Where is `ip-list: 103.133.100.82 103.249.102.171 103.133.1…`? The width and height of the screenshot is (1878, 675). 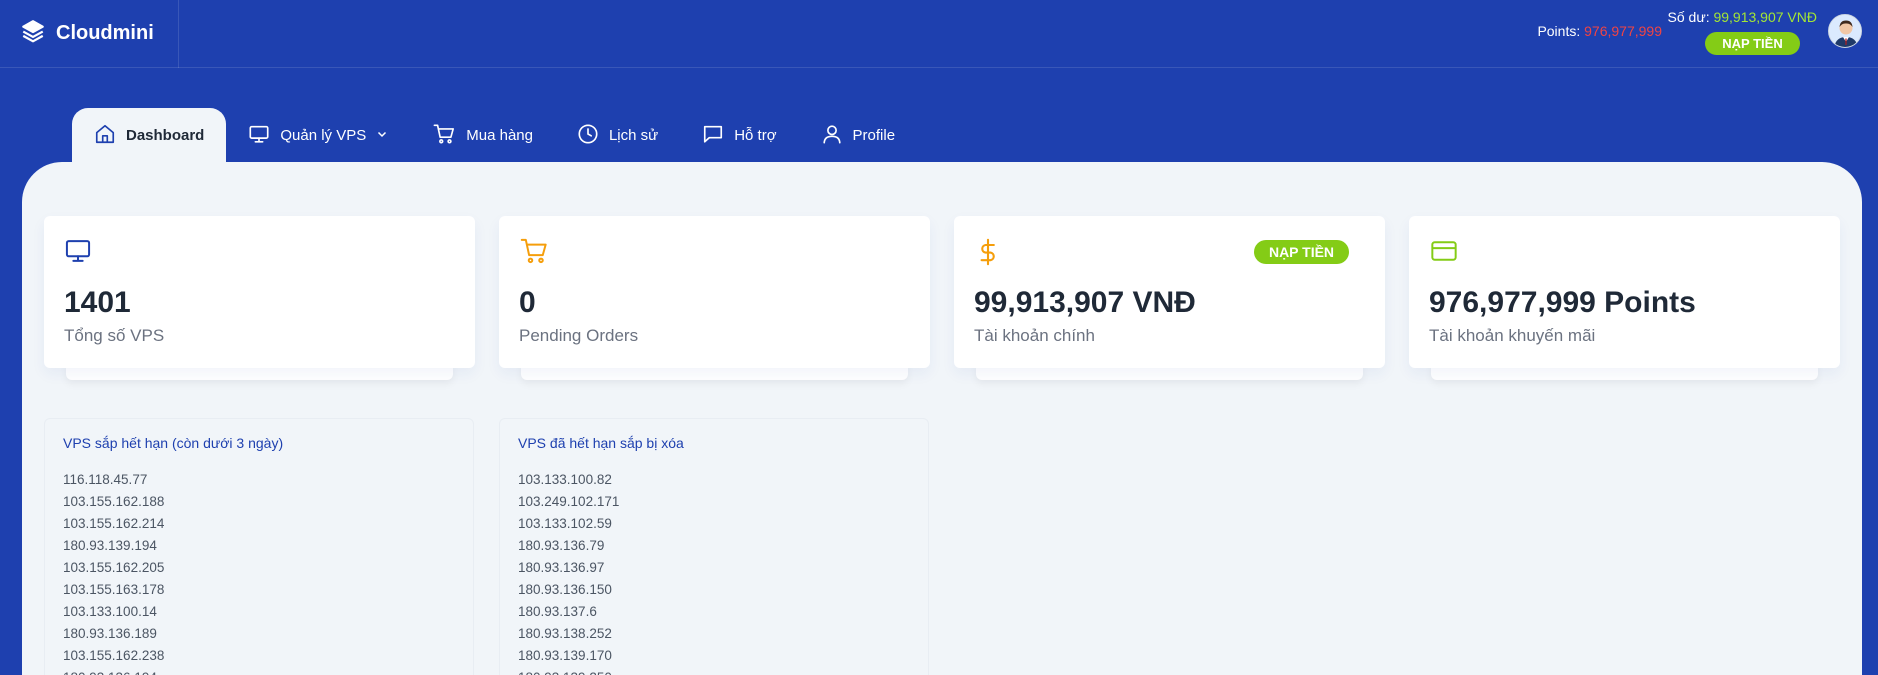 ip-list: 103.133.100.82 103.249.102.171 103.133.1… is located at coordinates (568, 572).